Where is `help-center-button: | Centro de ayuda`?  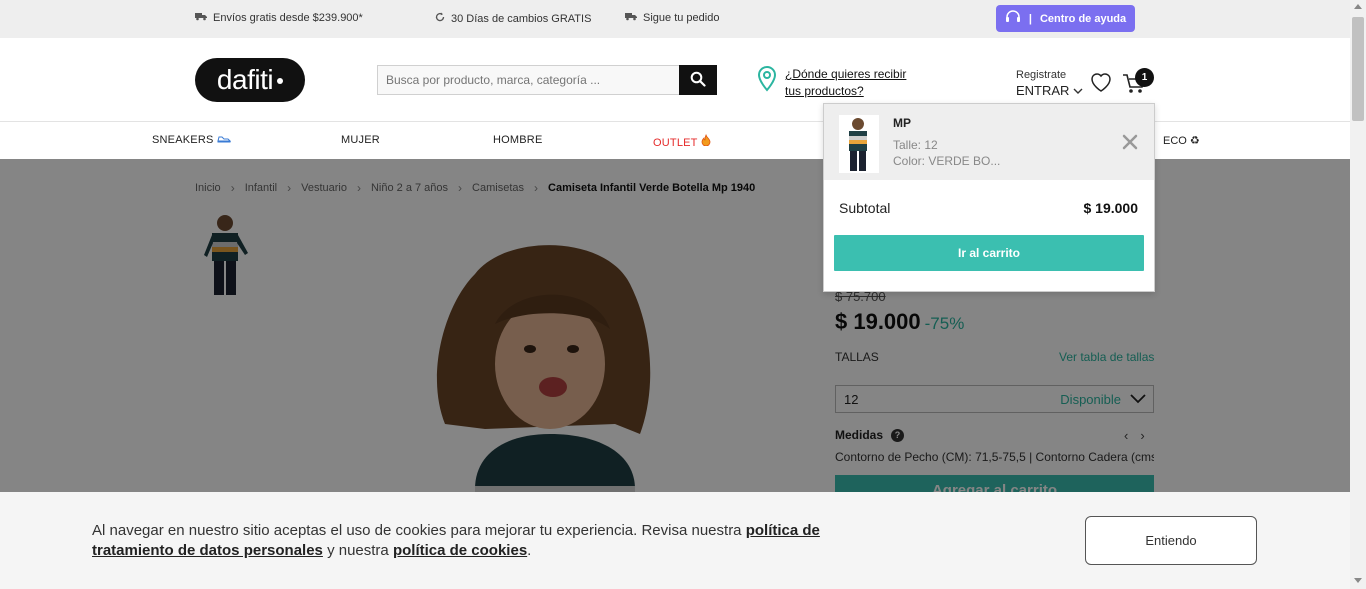
help-center-button: | Centro de ayuda is located at coordinates (1065, 18).